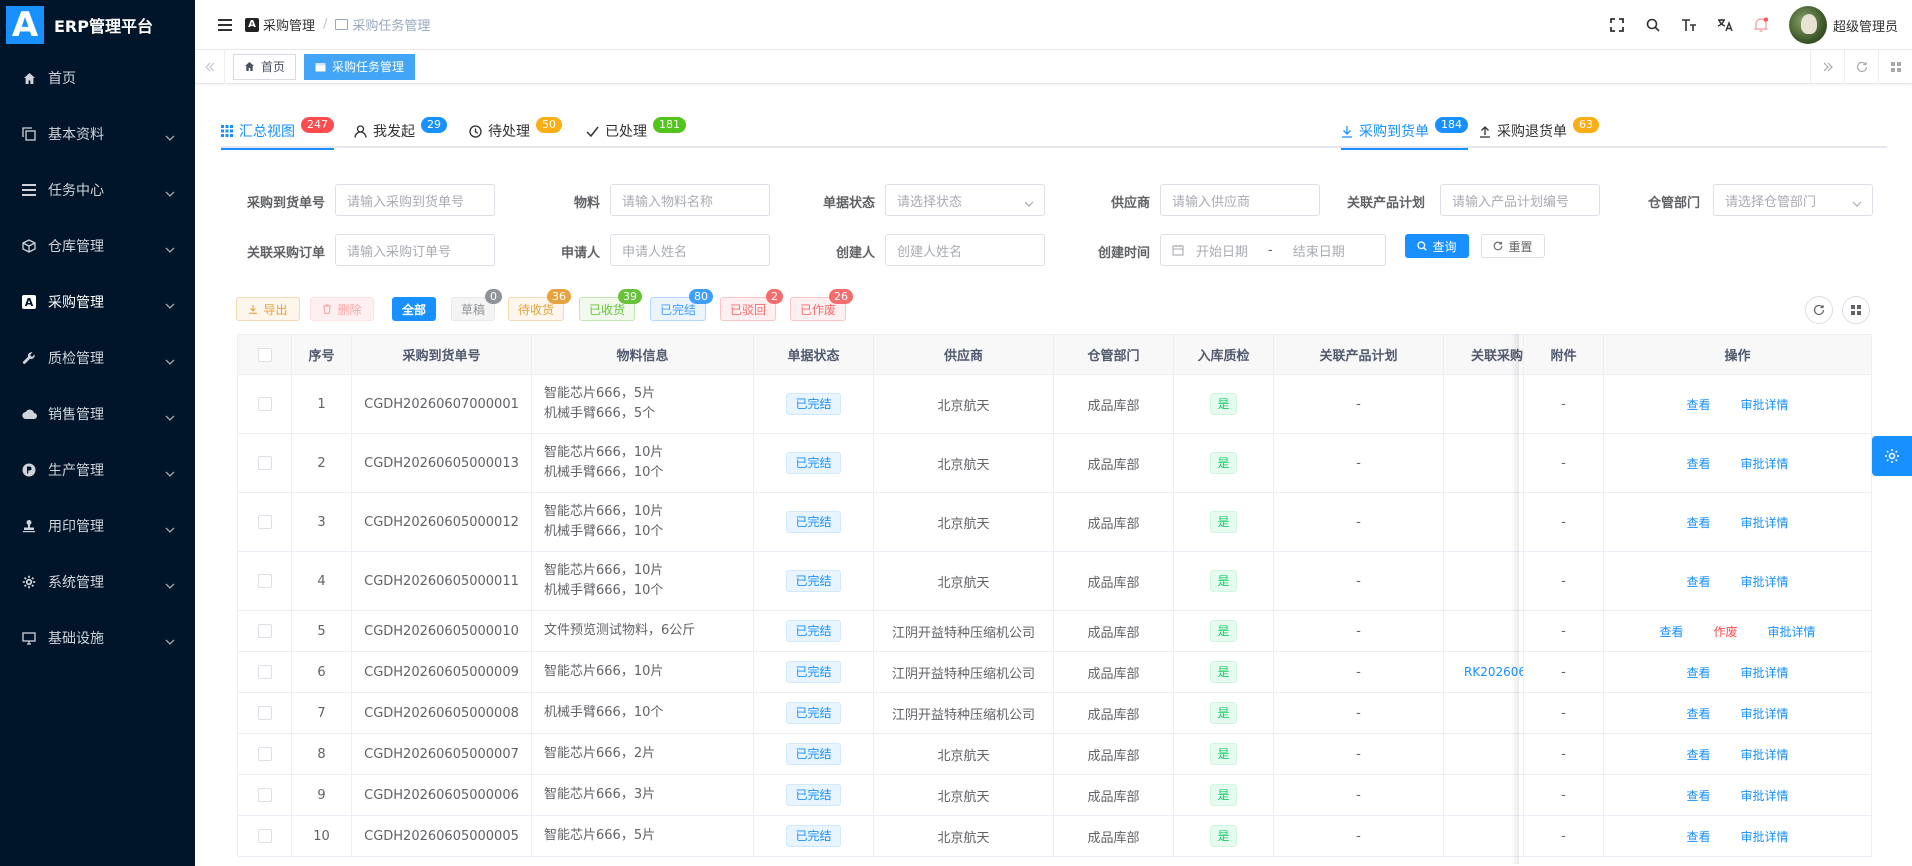 Image resolution: width=1912 pixels, height=866 pixels. What do you see at coordinates (515, 131) in the screenshot?
I see `tab-pending: 待处理 50` at bounding box center [515, 131].